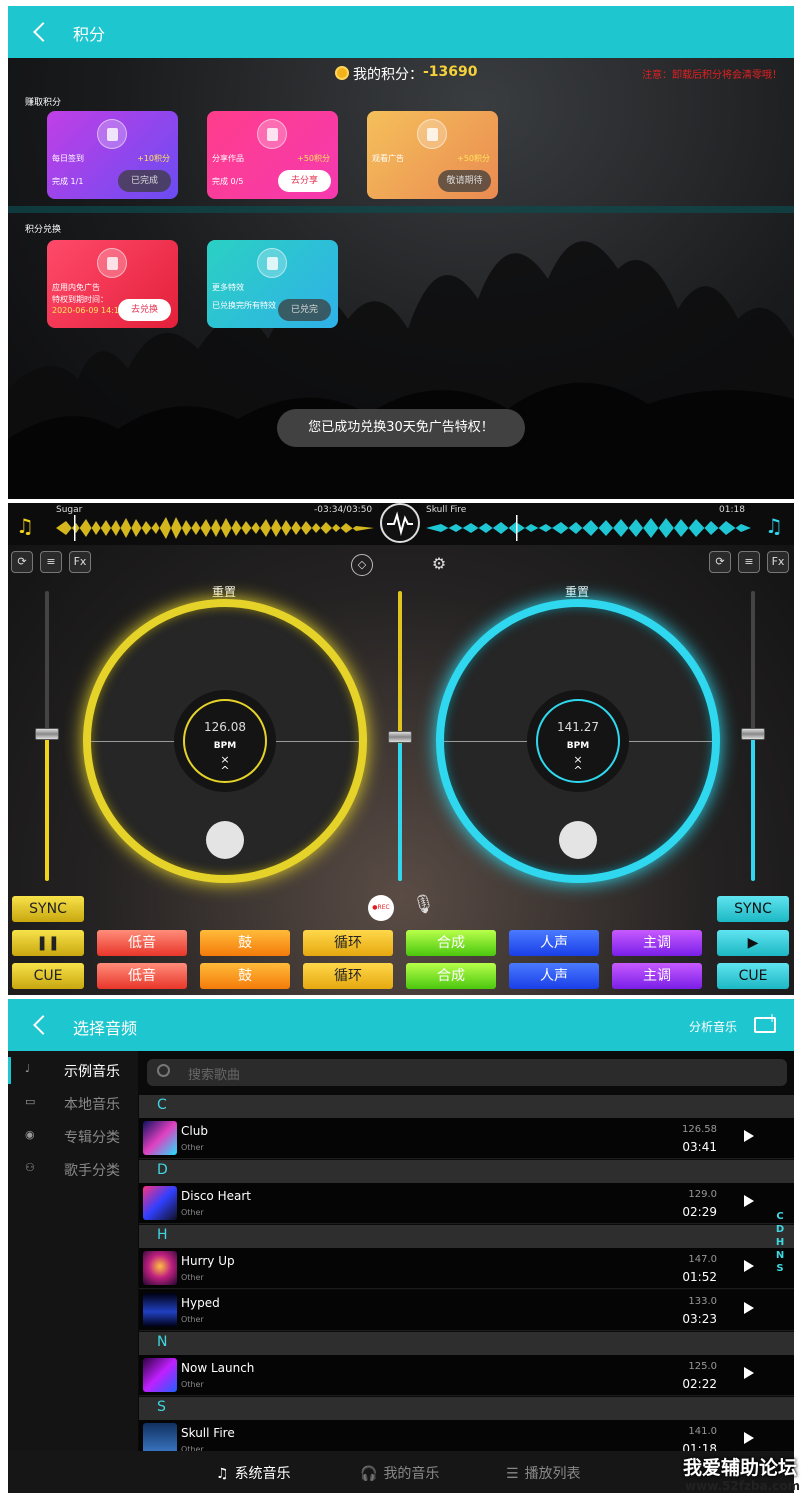  What do you see at coordinates (466, 1375) in the screenshot?
I see `song-row: Now Launch Other 125.0 02:22` at bounding box center [466, 1375].